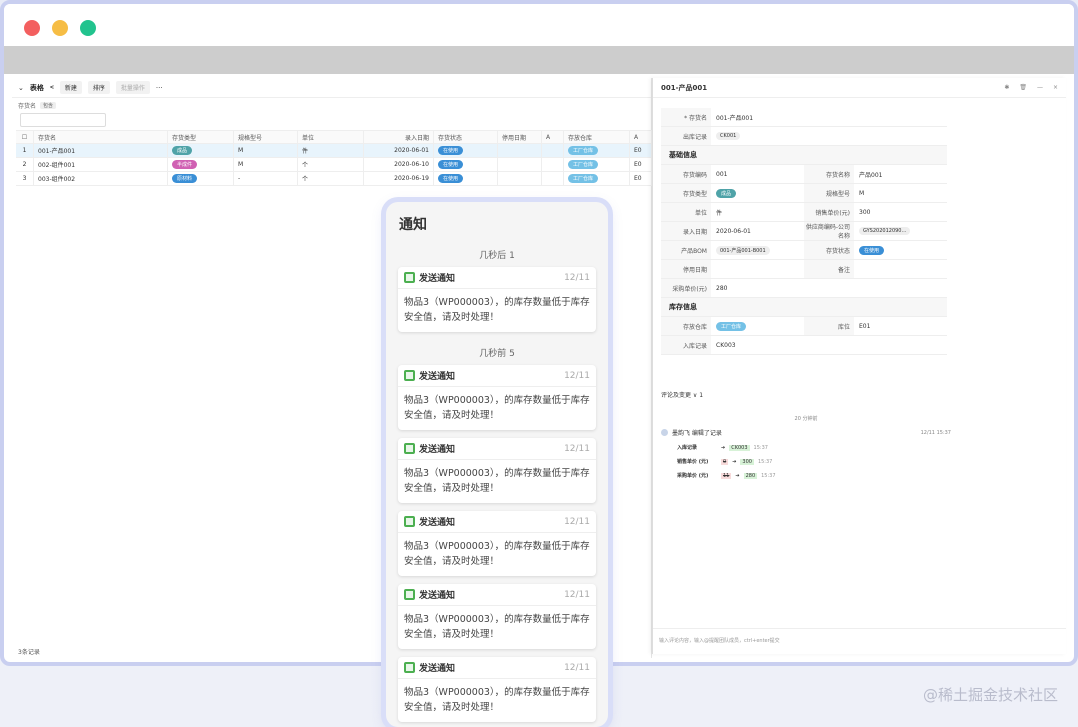 This screenshot has width=1078, height=727. I want to click on add-button: 新建, so click(70, 87).